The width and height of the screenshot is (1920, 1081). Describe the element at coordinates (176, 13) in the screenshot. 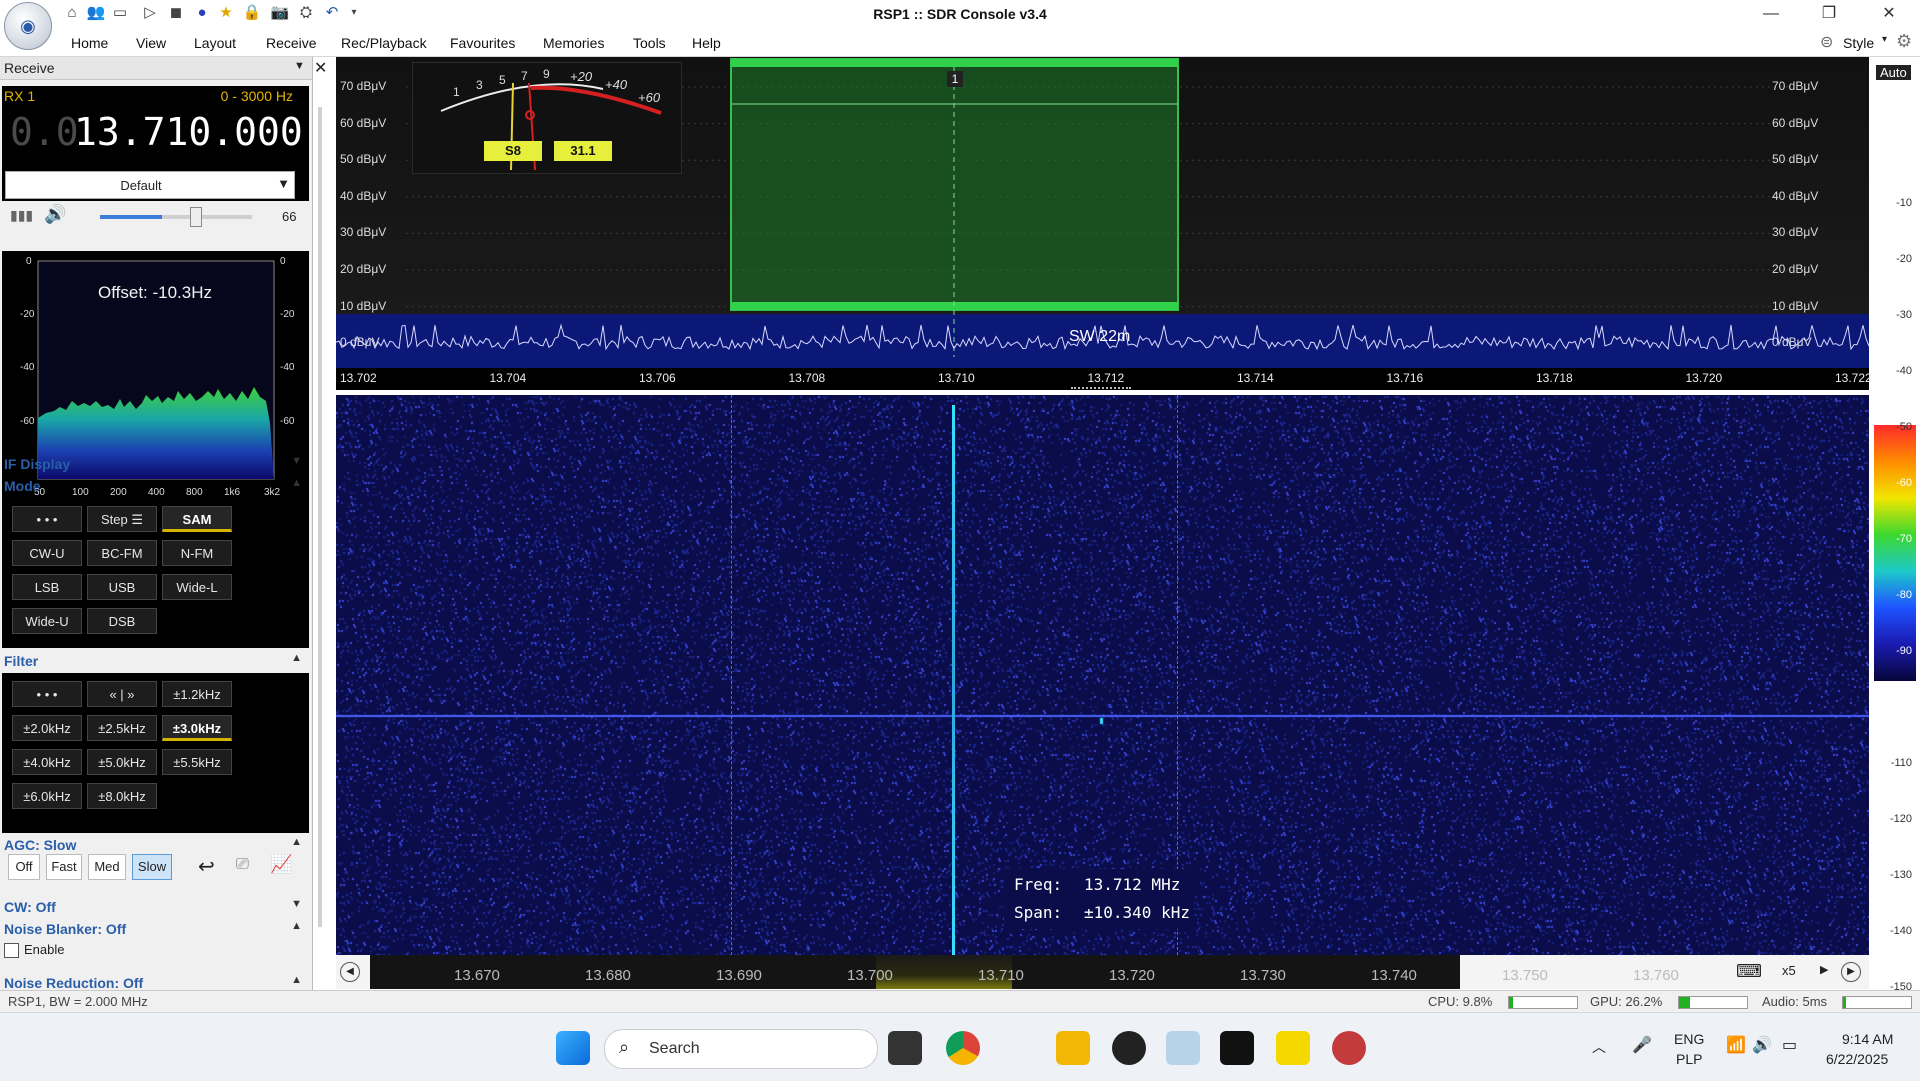

I see `stop-icon: ◼` at that location.